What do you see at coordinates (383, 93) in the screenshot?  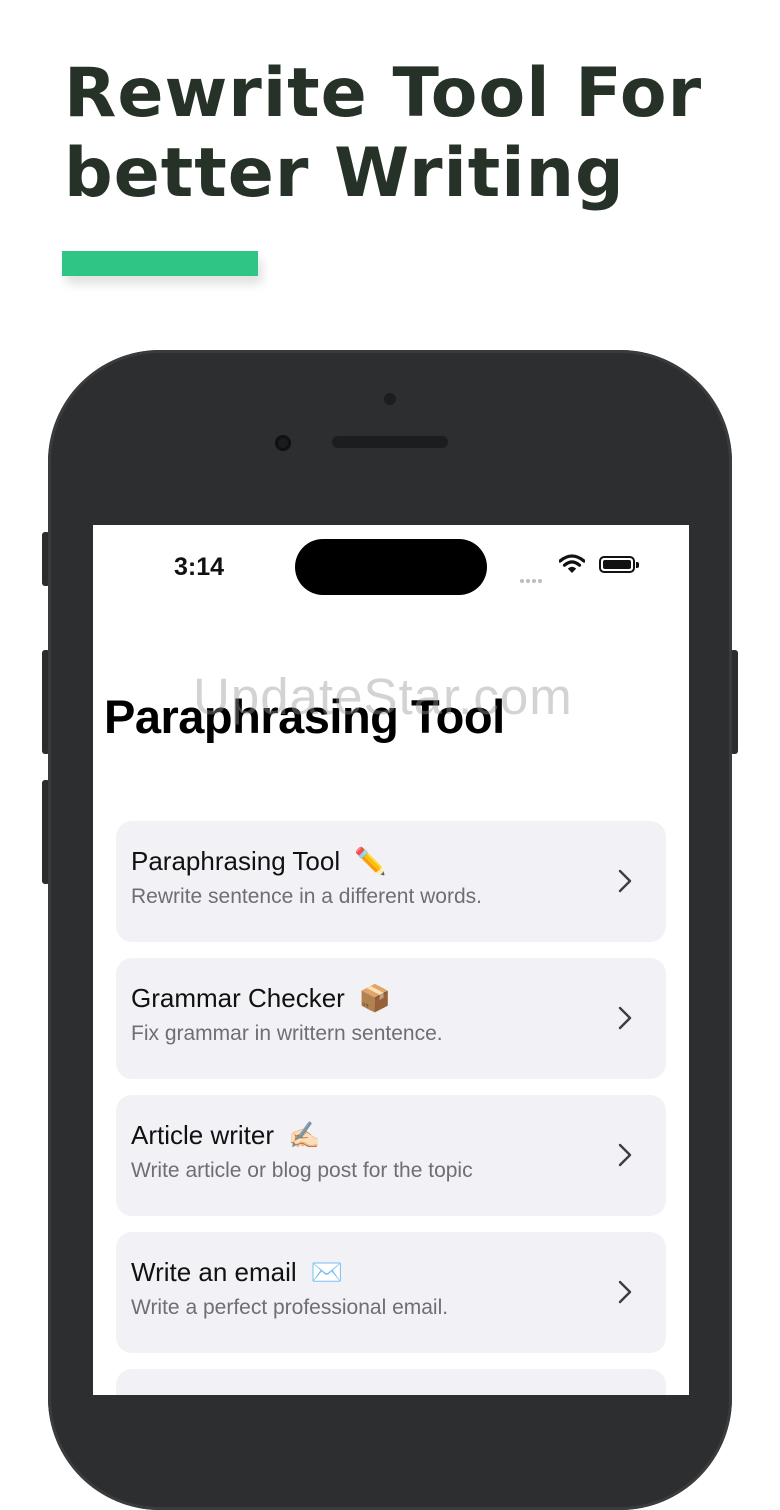 I see `promo-headline-line-1: Rewrite Tool For` at bounding box center [383, 93].